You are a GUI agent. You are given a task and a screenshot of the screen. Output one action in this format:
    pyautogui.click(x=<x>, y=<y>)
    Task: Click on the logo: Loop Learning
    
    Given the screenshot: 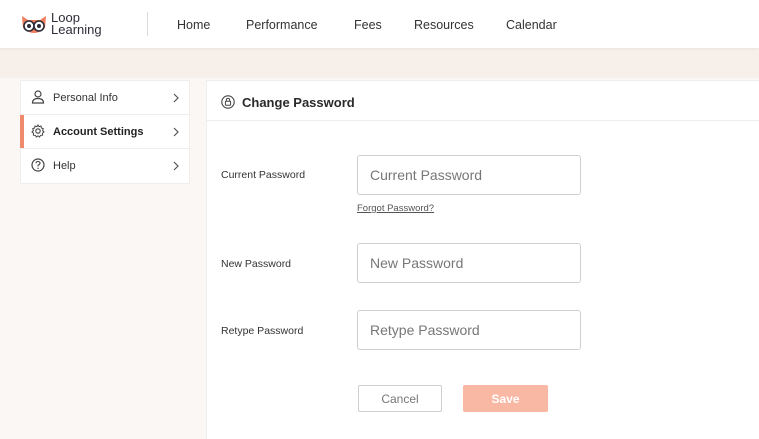 What is the action you would take?
    pyautogui.click(x=71, y=25)
    